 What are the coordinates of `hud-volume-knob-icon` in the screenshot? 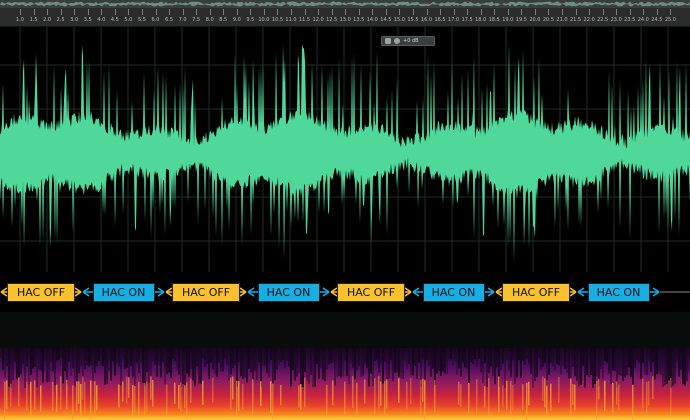 It's located at (397, 41).